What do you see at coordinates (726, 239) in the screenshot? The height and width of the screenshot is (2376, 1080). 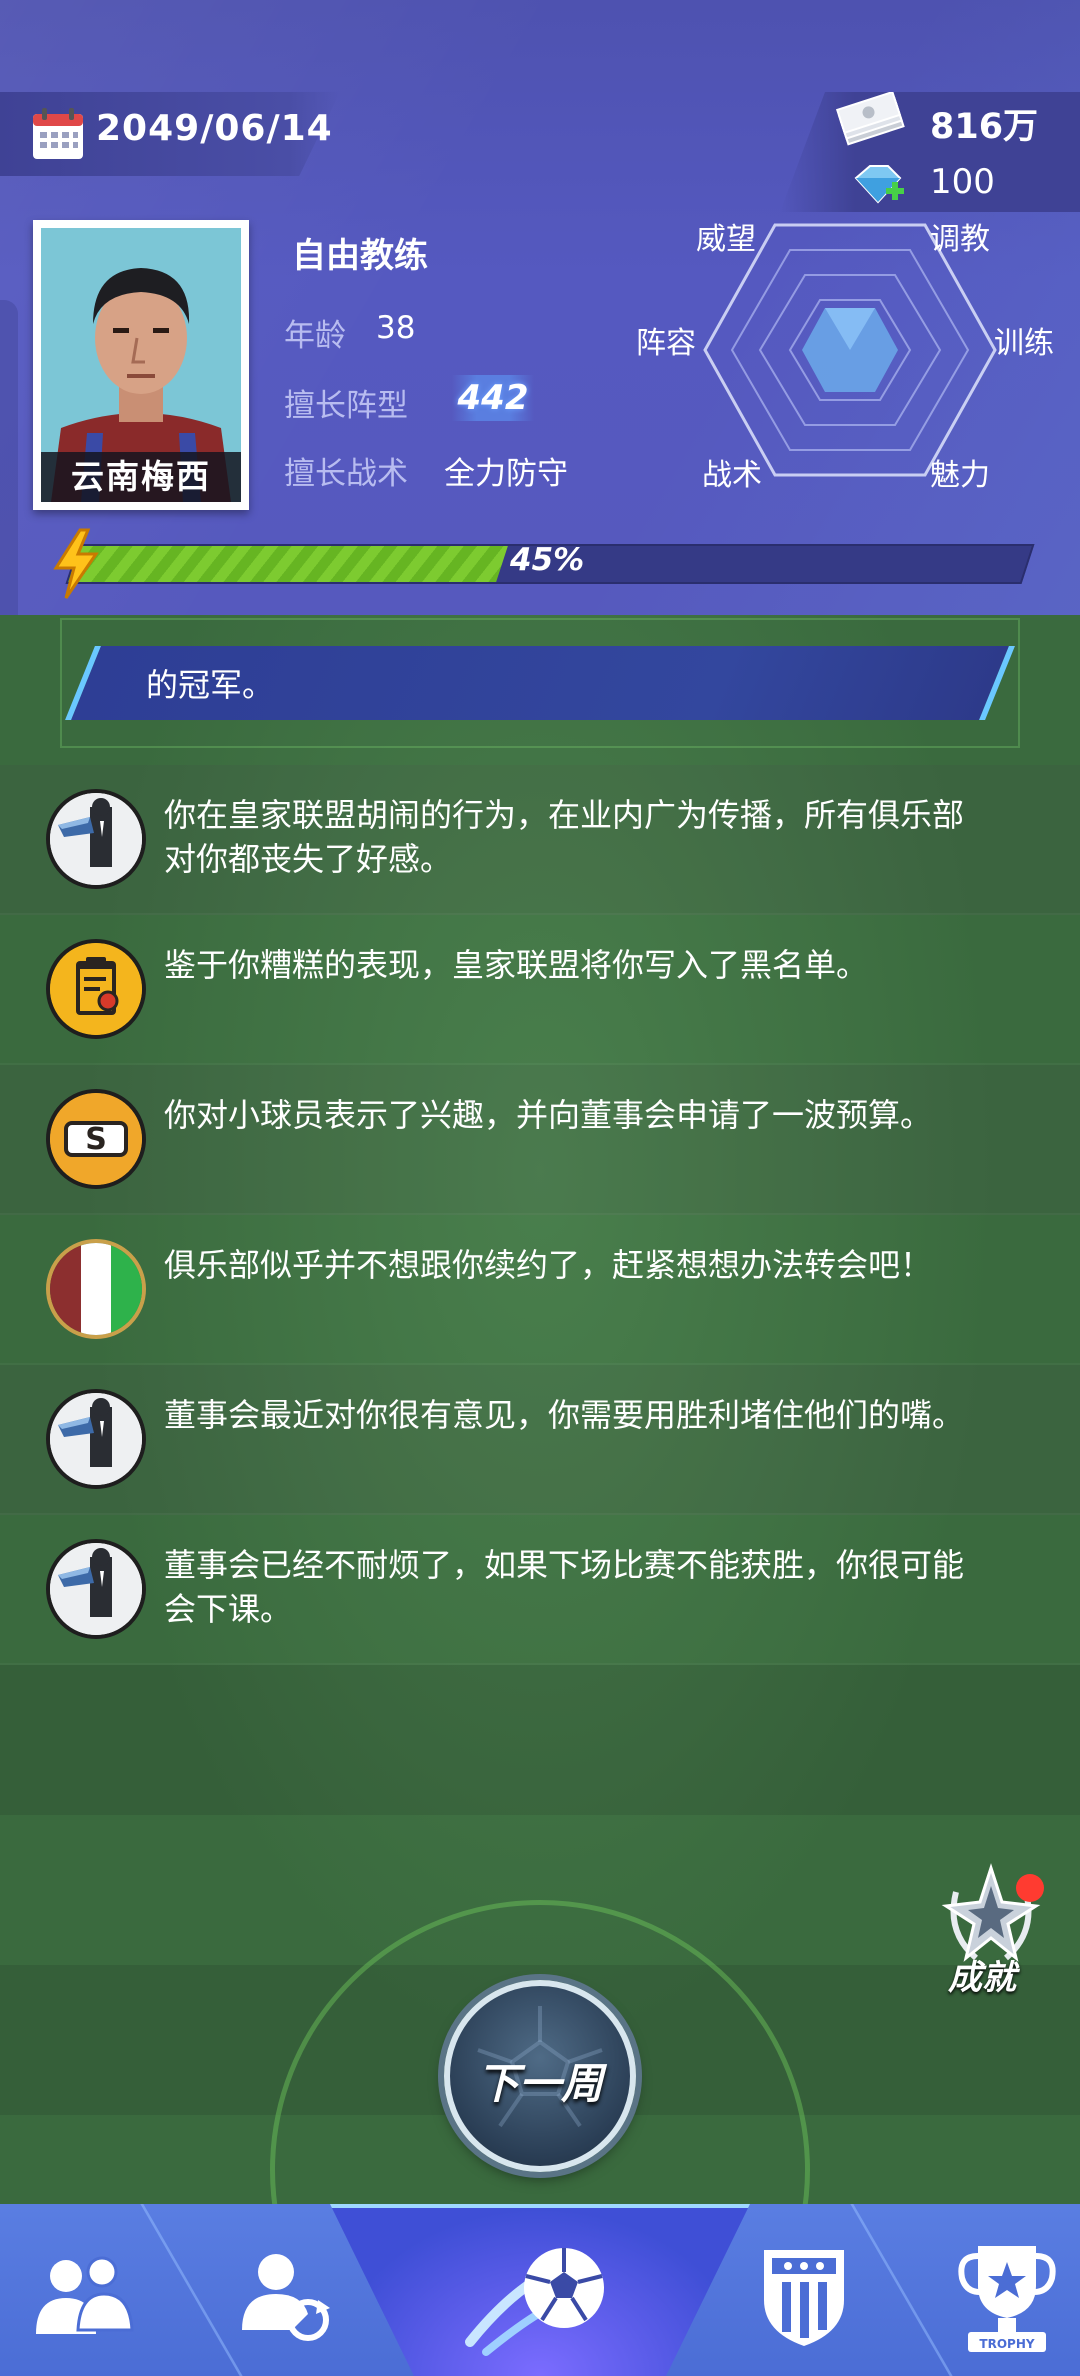 I see `radar-label-prestige: 威望` at bounding box center [726, 239].